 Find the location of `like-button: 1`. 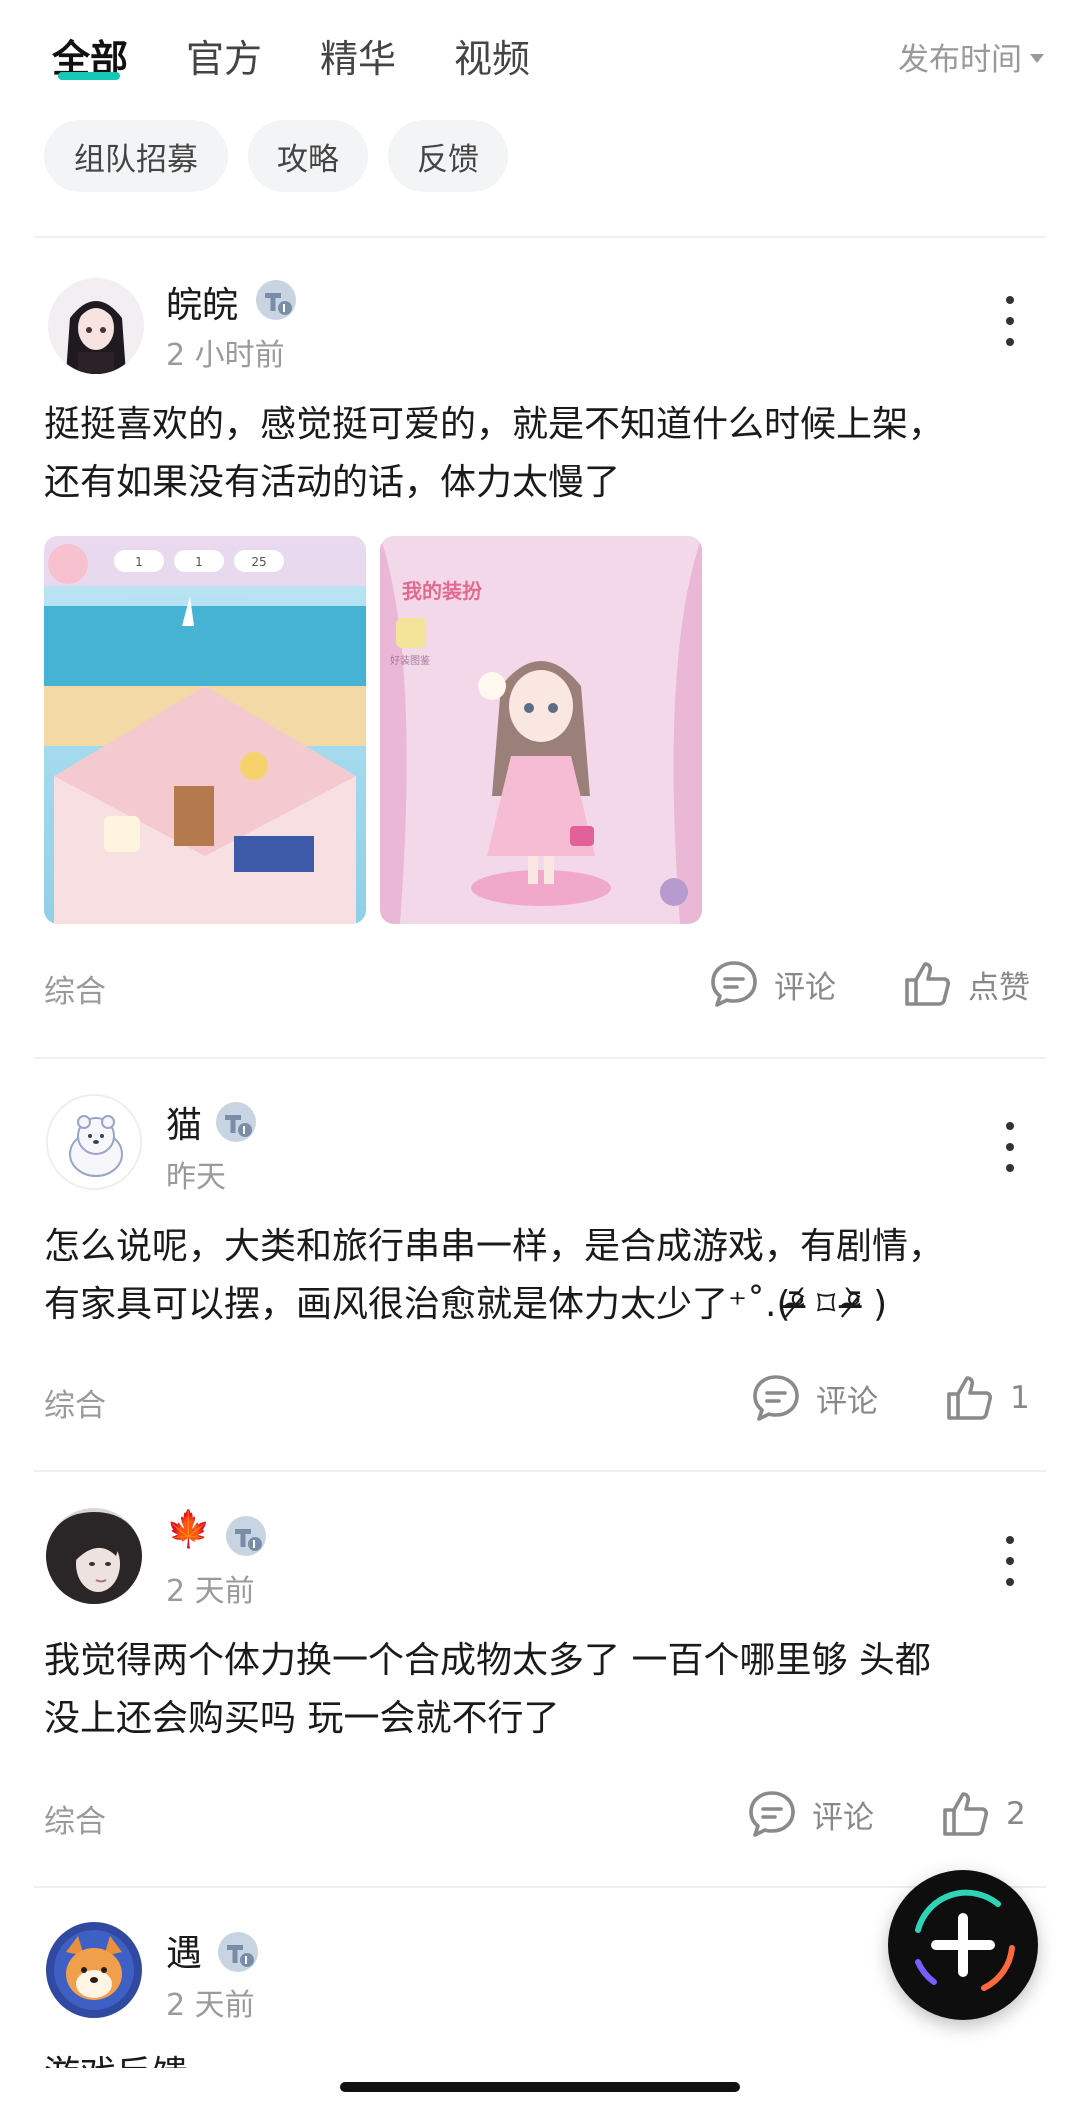

like-button: 1 is located at coordinates (987, 1398).